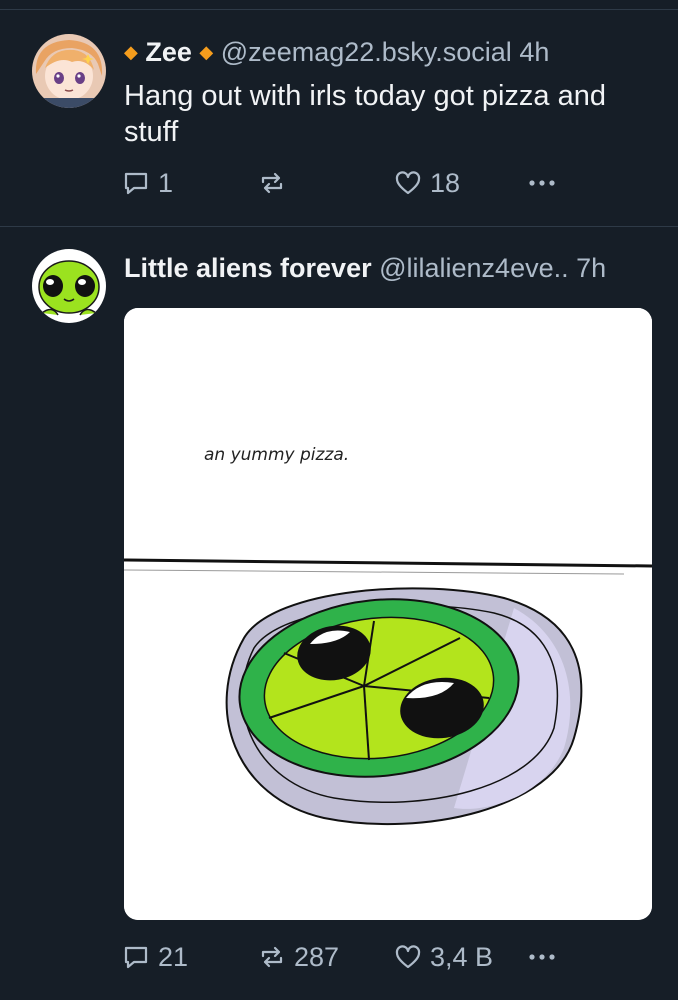  Describe the element at coordinates (347, 957) in the screenshot. I see `post-actions: 21 287 3,4 B` at that location.